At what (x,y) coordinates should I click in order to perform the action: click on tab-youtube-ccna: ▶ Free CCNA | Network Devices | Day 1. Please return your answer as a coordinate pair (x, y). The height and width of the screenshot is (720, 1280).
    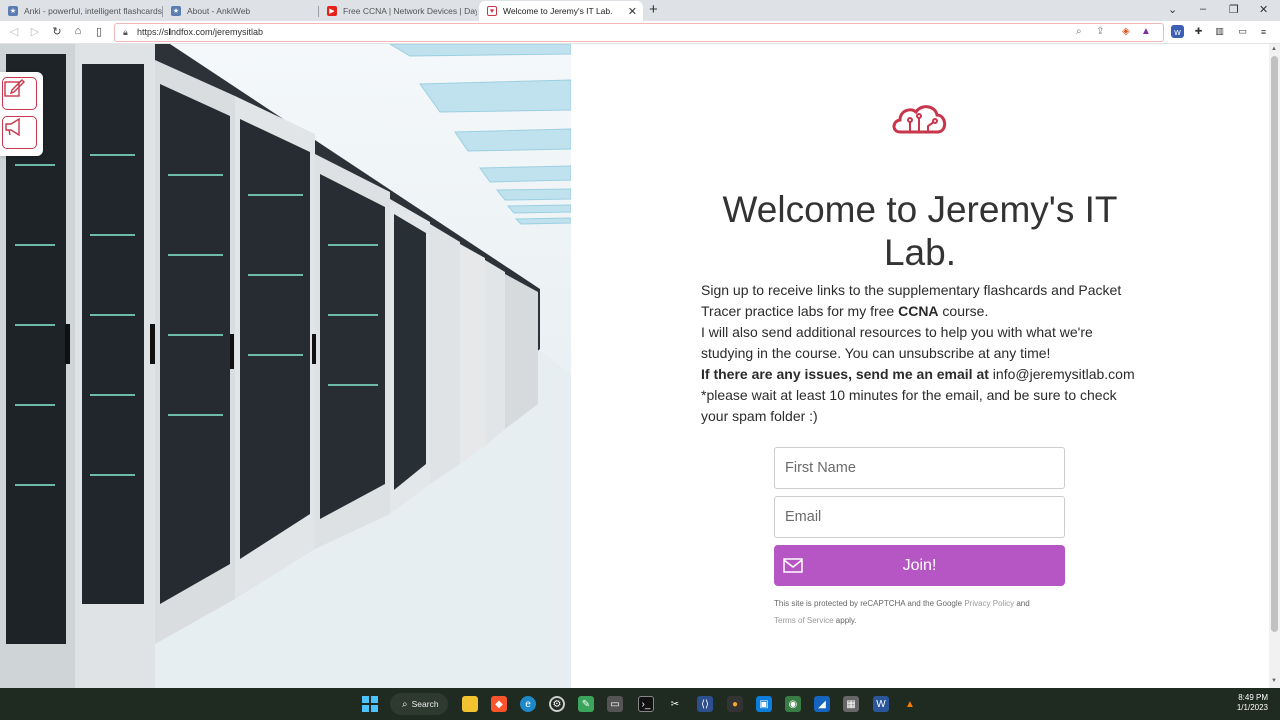
    Looking at the image, I should click on (398, 11).